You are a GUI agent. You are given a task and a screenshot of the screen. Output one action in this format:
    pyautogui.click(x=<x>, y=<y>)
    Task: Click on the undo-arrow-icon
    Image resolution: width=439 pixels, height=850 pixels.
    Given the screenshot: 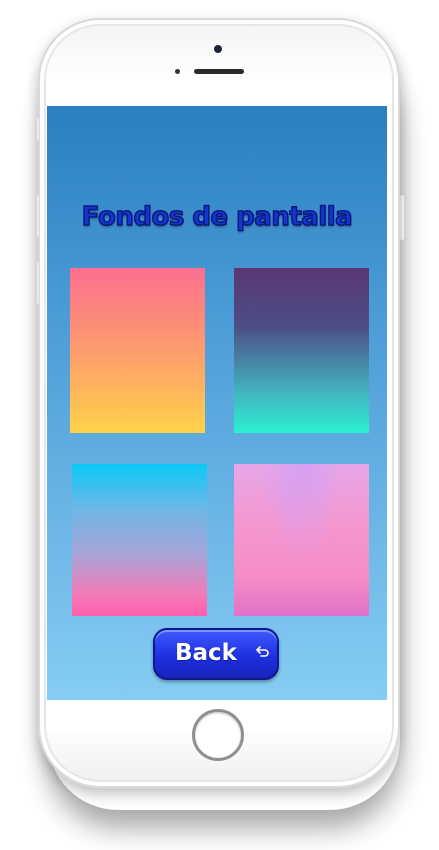 What is the action you would take?
    pyautogui.click(x=263, y=653)
    